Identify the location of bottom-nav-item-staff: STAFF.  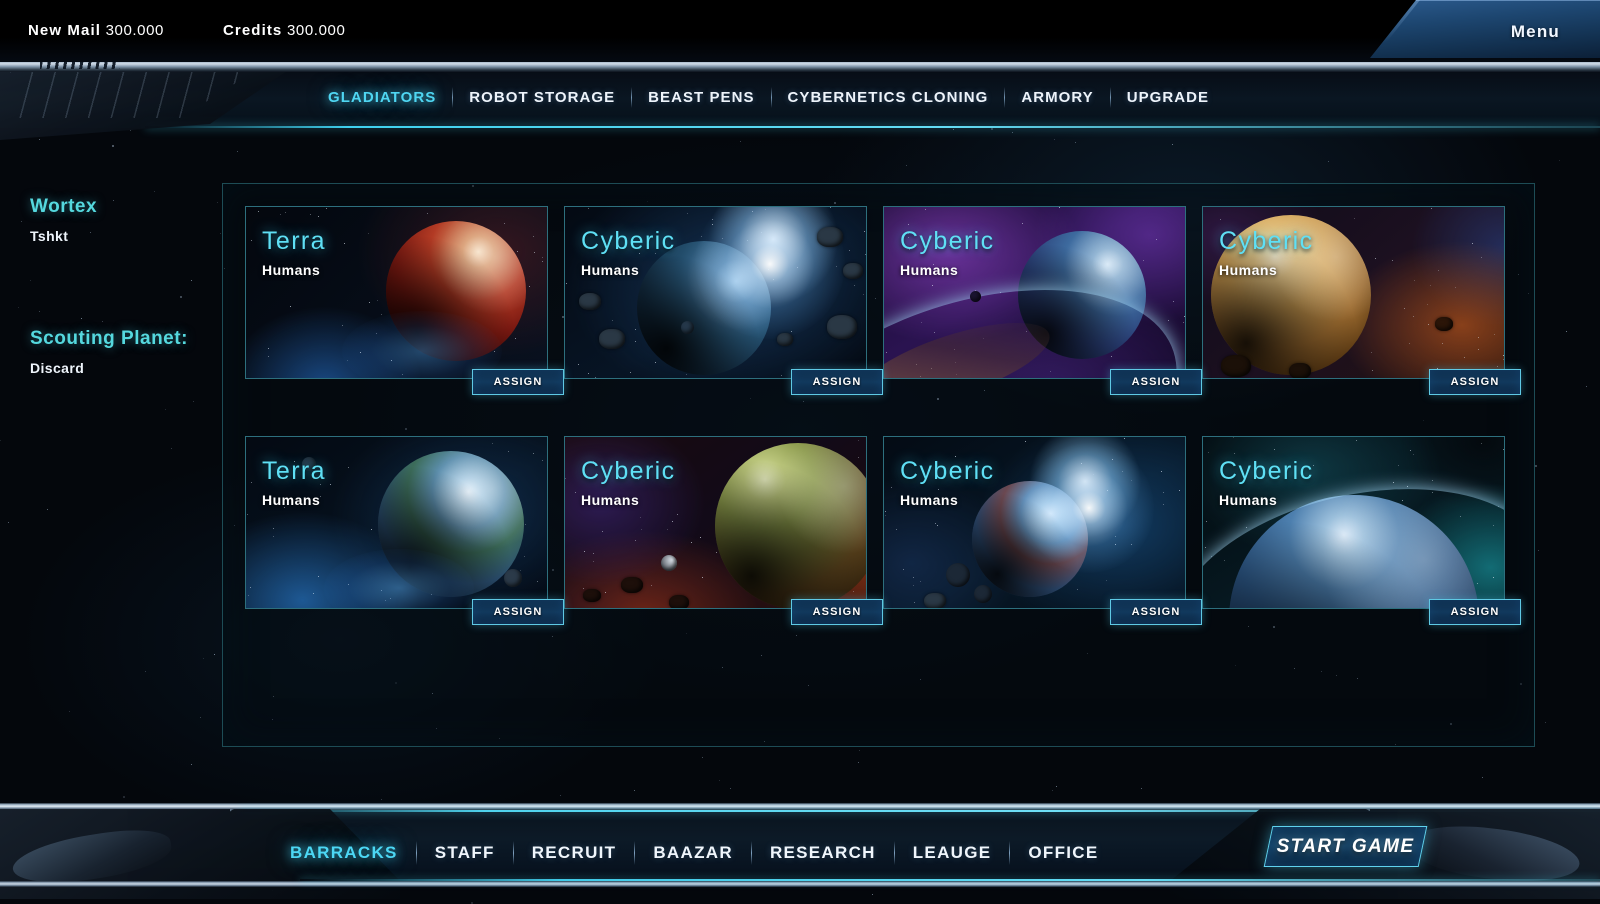
(465, 853).